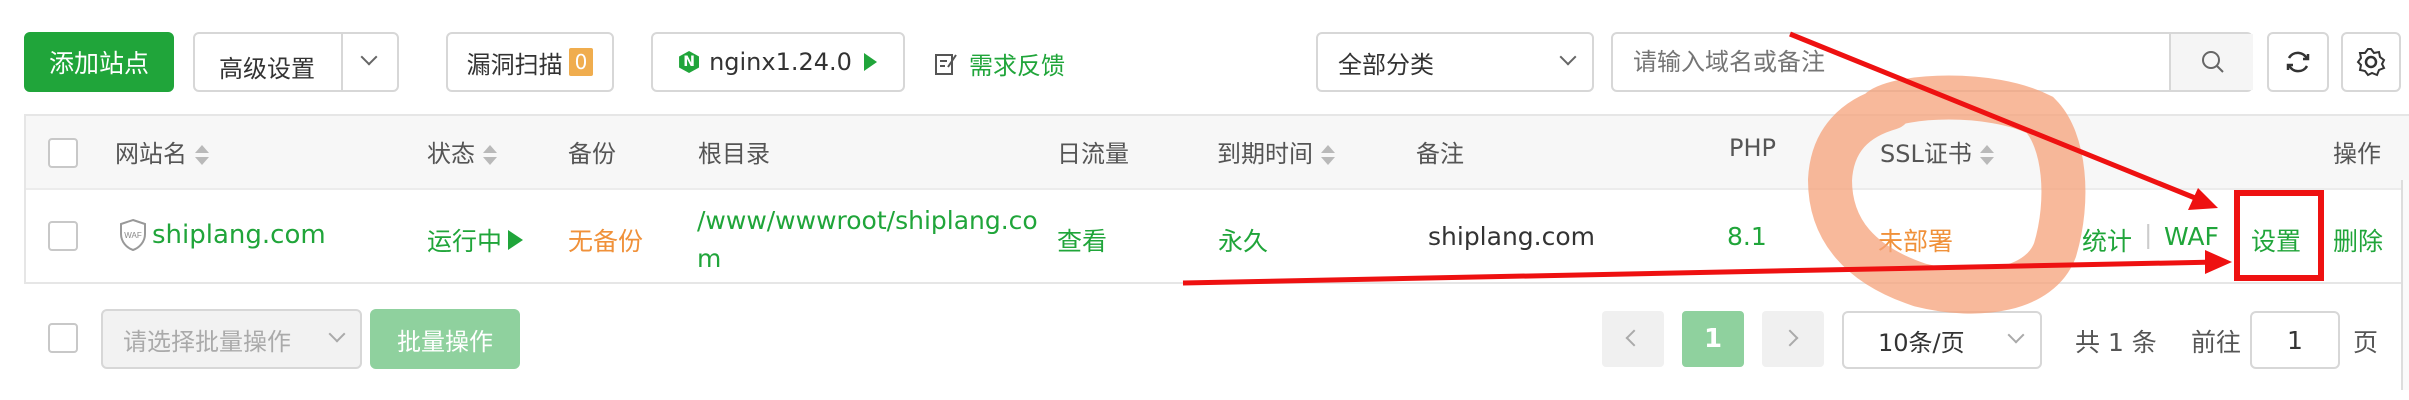  What do you see at coordinates (1946, 194) in the screenshot?
I see `ssl-highlight-scribble` at bounding box center [1946, 194].